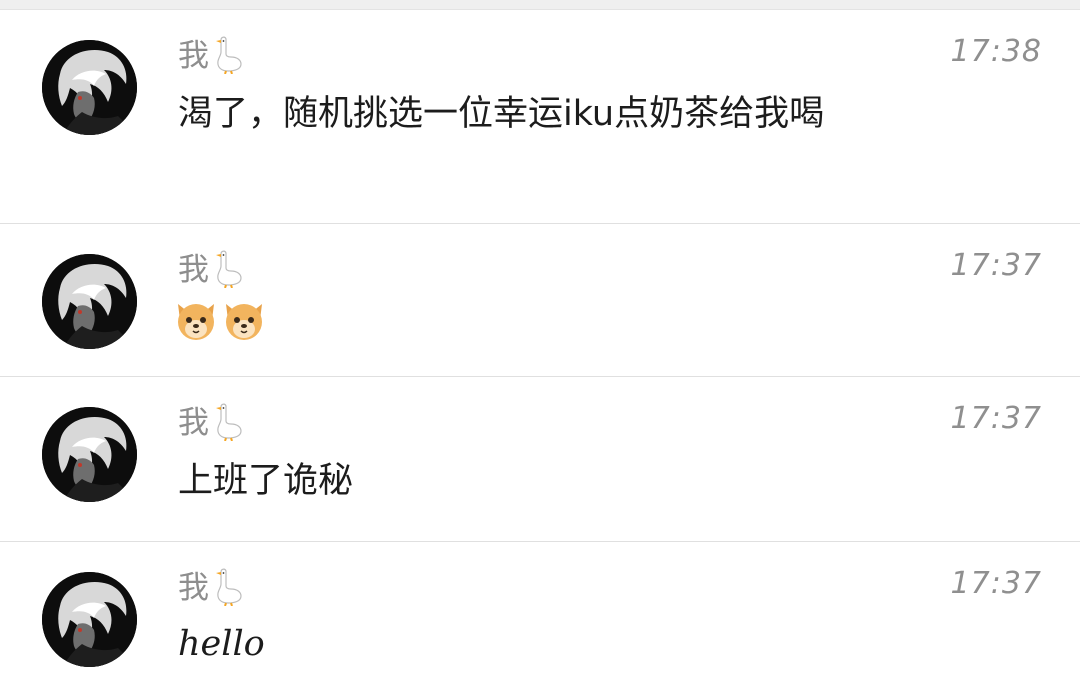  Describe the element at coordinates (266, 481) in the screenshot. I see `message-text: 上班了诡秘` at that location.